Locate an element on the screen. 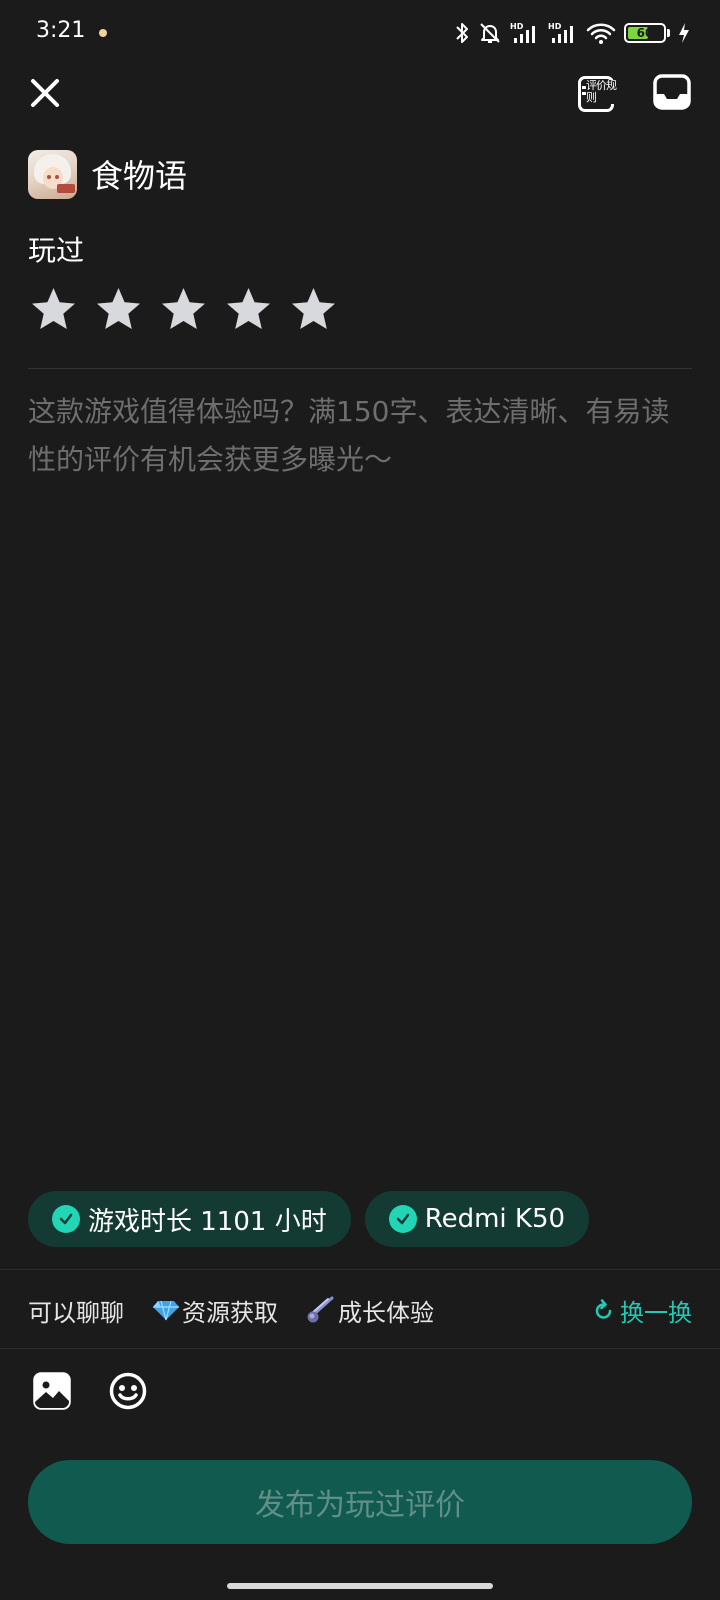 This screenshot has height=1600, width=720. game-info: 食物语 is located at coordinates (107, 174).